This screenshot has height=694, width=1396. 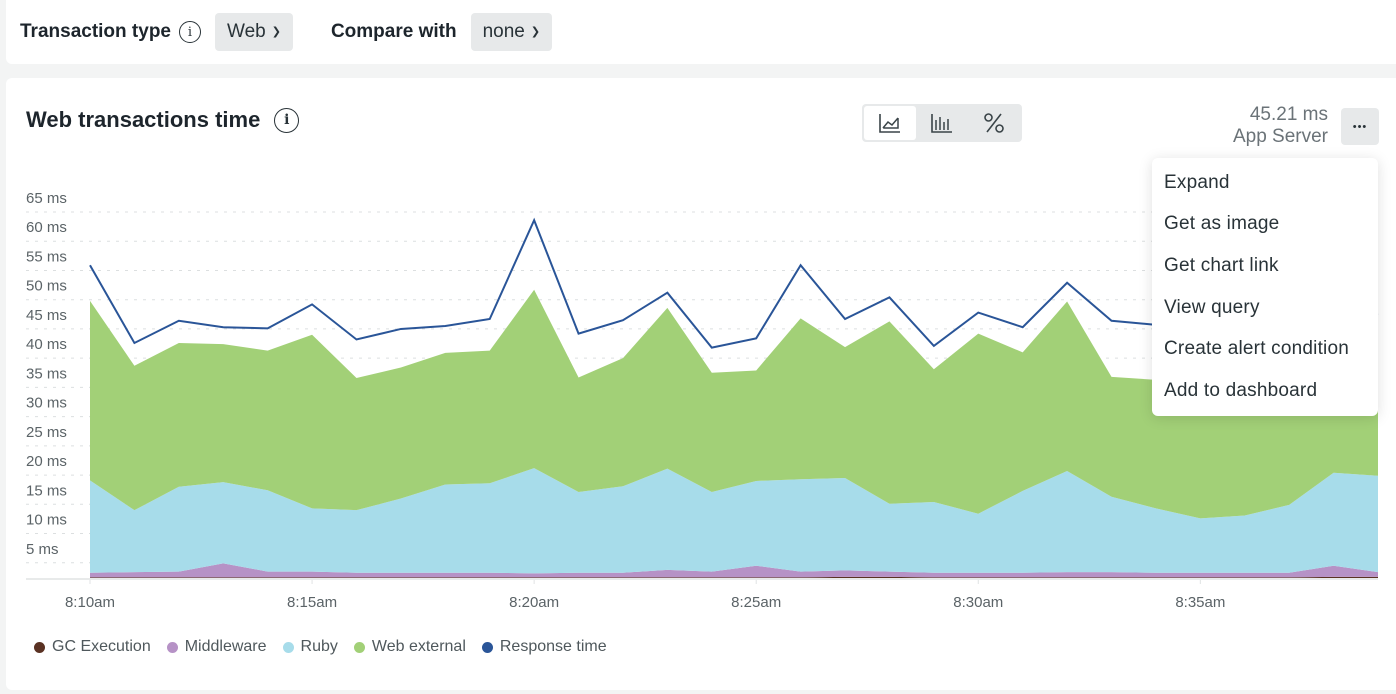 What do you see at coordinates (46, 461) in the screenshot?
I see `y-tick-label: 20 ms` at bounding box center [46, 461].